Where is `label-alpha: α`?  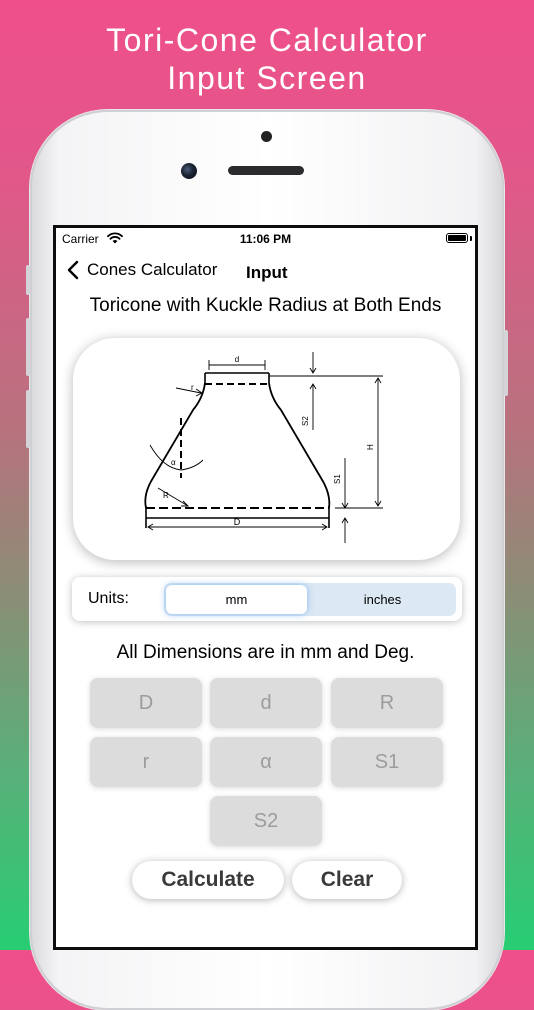 label-alpha: α is located at coordinates (173, 462).